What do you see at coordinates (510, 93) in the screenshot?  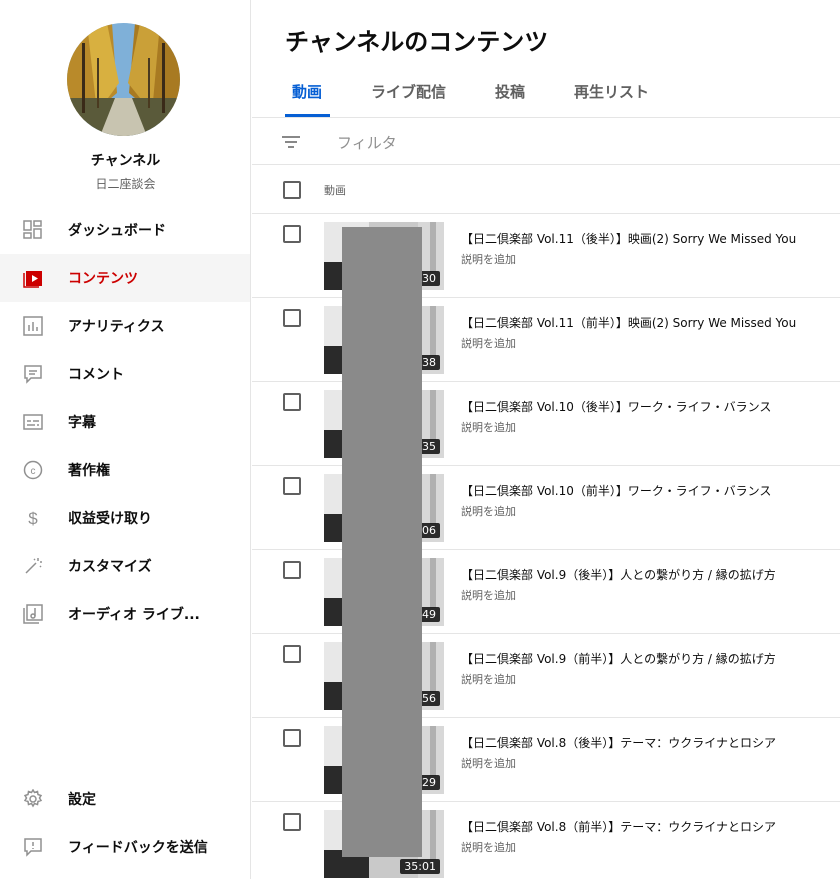 I see `tab-posts: 投稿` at bounding box center [510, 93].